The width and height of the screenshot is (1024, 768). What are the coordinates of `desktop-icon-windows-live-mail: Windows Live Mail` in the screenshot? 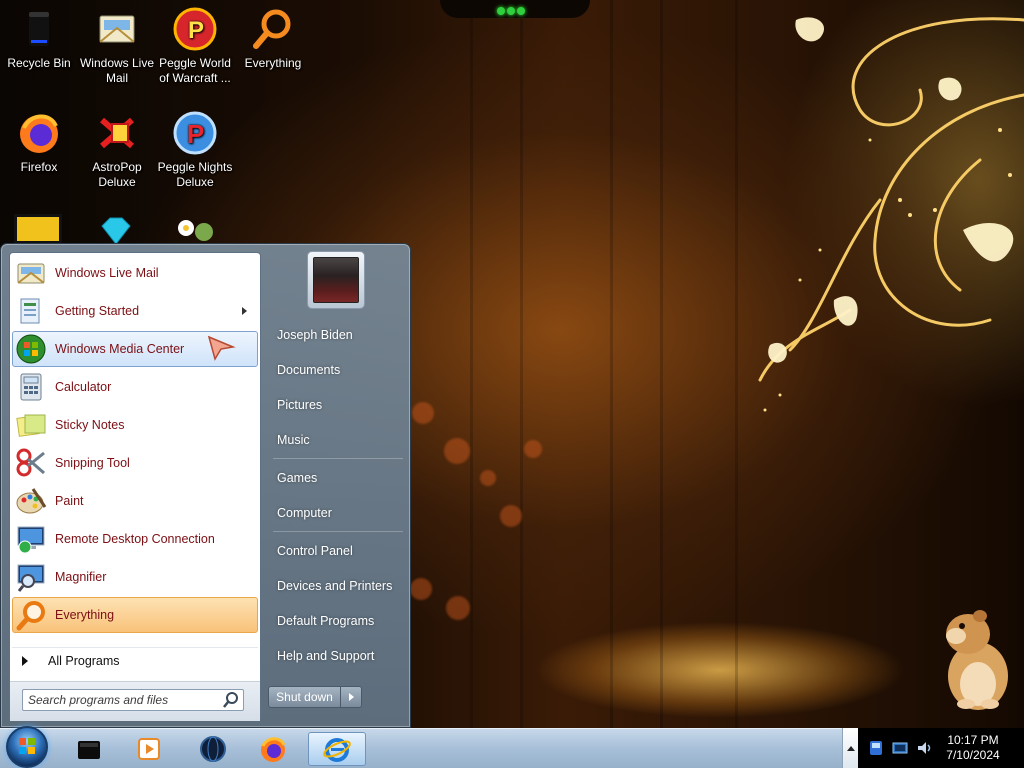 It's located at (117, 46).